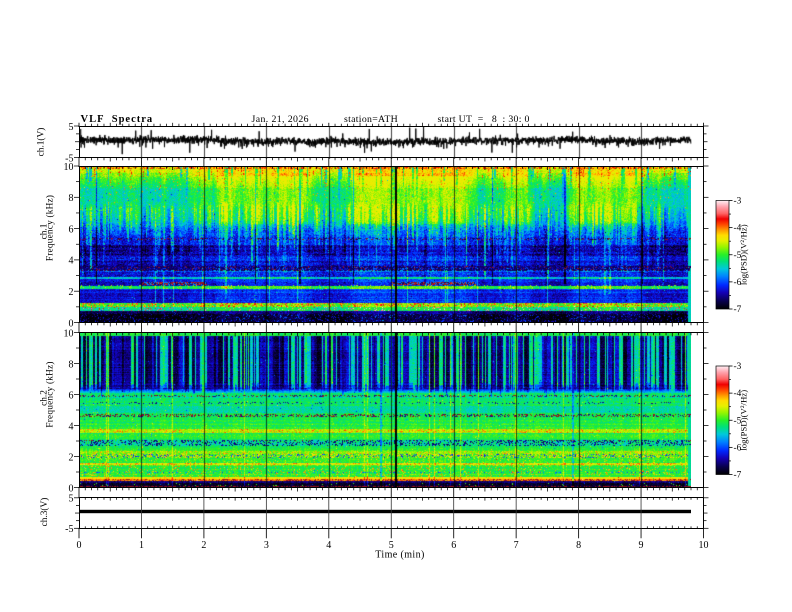 The width and height of the screenshot is (792, 612). Describe the element at coordinates (484, 119) in the screenshot. I see `svg-text: start UT = 8 : 30: 0` at that location.